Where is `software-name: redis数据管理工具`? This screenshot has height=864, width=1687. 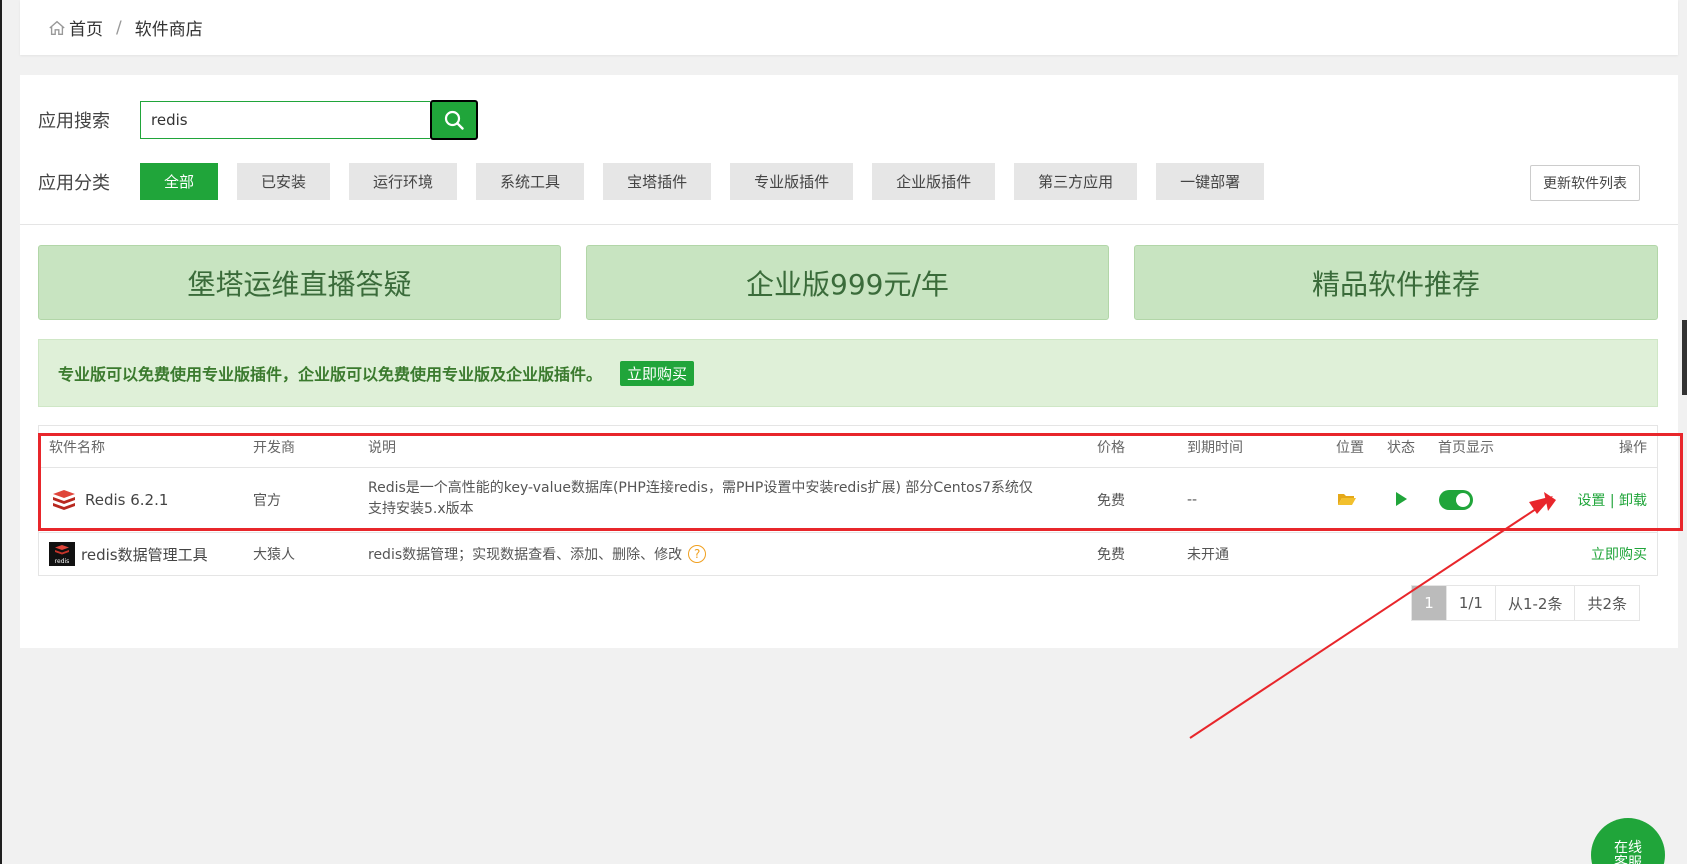
software-name: redis数据管理工具 is located at coordinates (144, 554).